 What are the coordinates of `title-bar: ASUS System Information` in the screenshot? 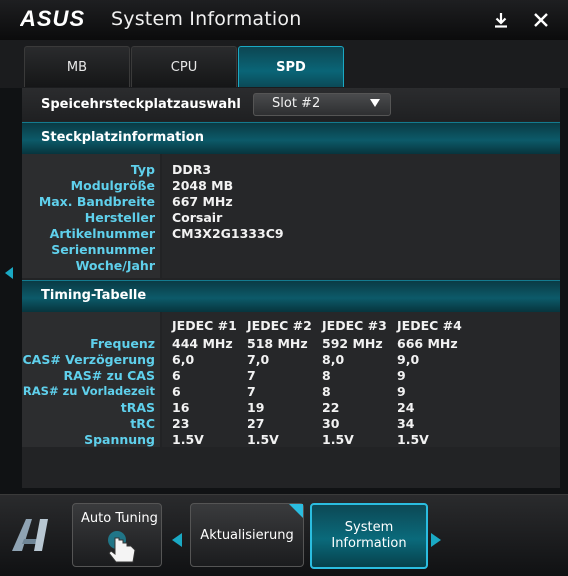 It's located at (284, 20).